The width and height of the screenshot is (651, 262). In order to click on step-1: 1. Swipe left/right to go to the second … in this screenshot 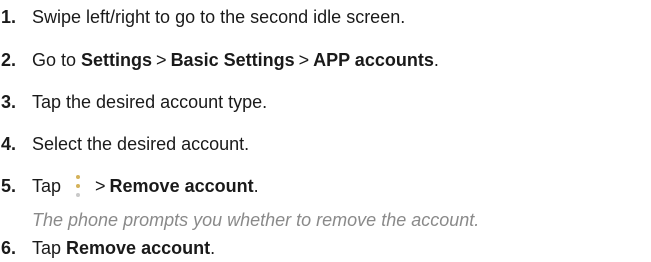, I will do `click(202, 17)`.